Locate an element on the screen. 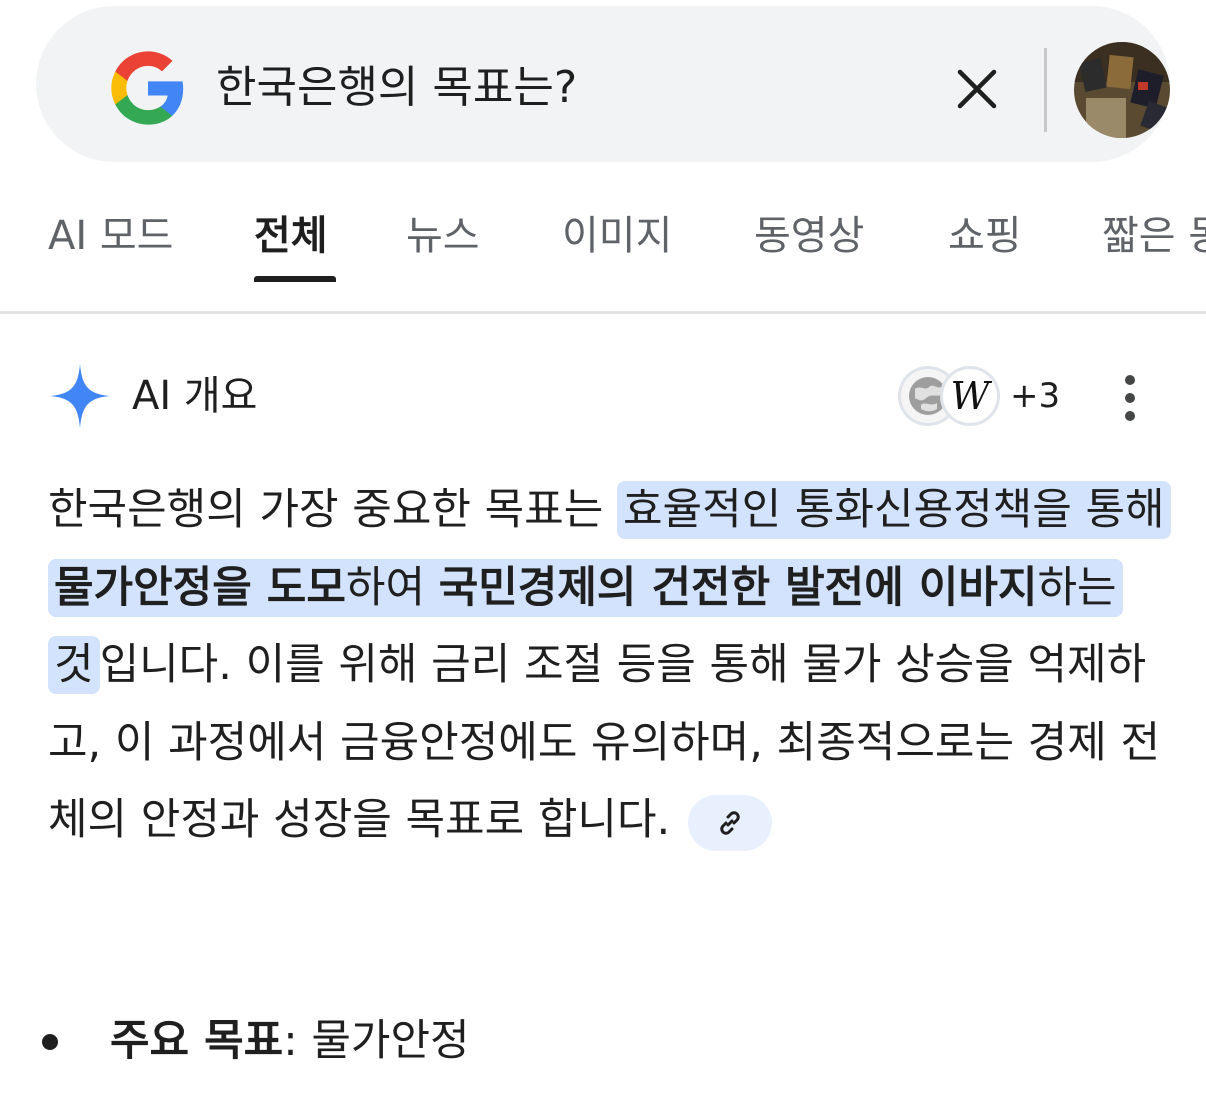 The height and width of the screenshot is (1105, 1206). search-bar: 한국은행의 목표는? is located at coordinates (603, 84).